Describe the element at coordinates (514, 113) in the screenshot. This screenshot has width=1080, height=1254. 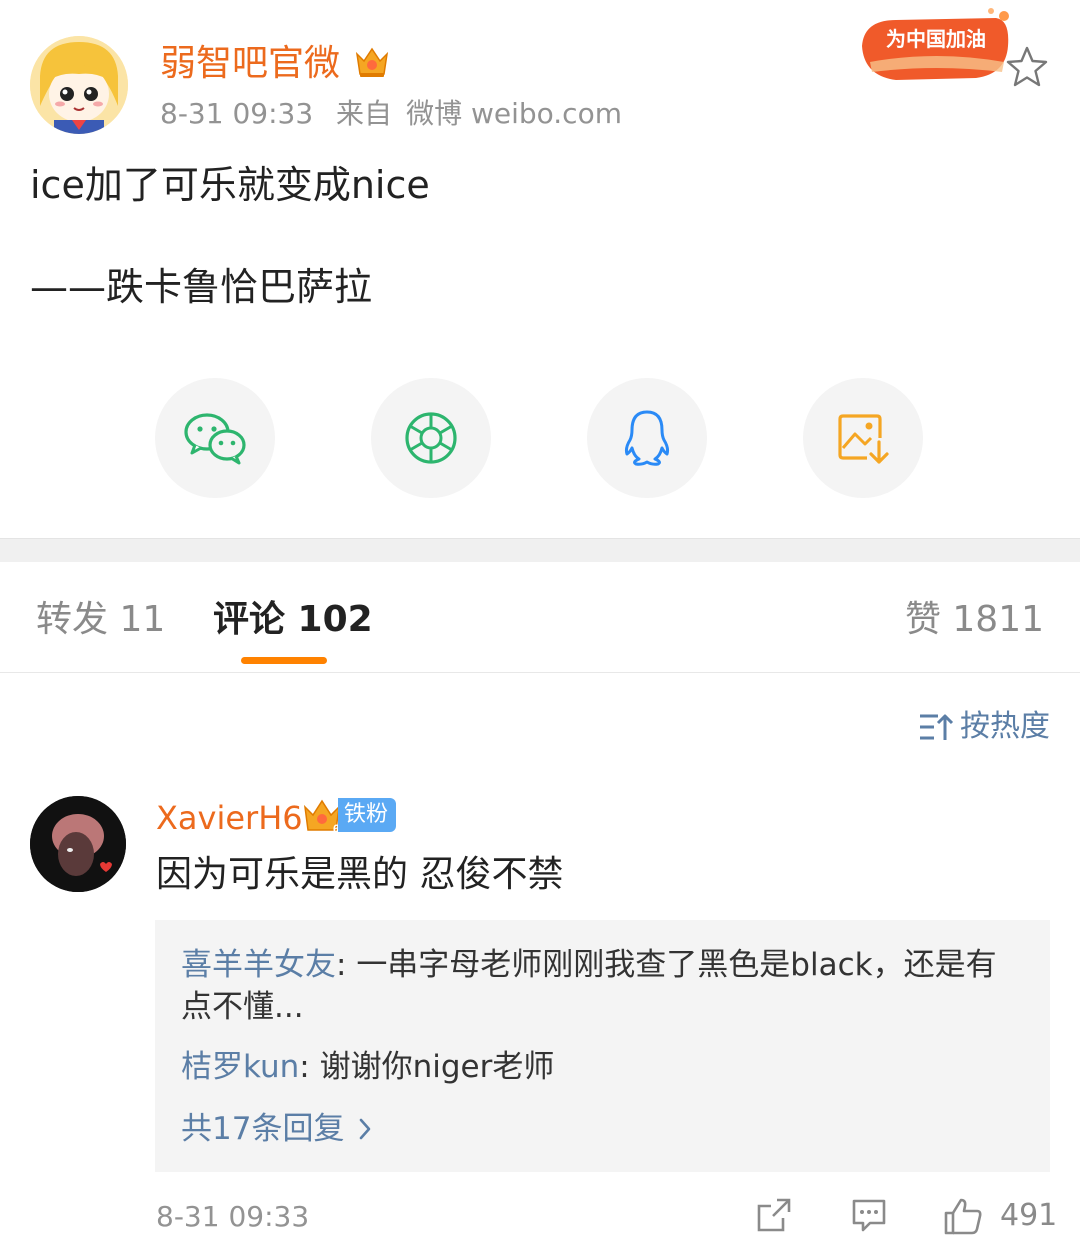
I see `post-source: 微博 weibo.com` at that location.